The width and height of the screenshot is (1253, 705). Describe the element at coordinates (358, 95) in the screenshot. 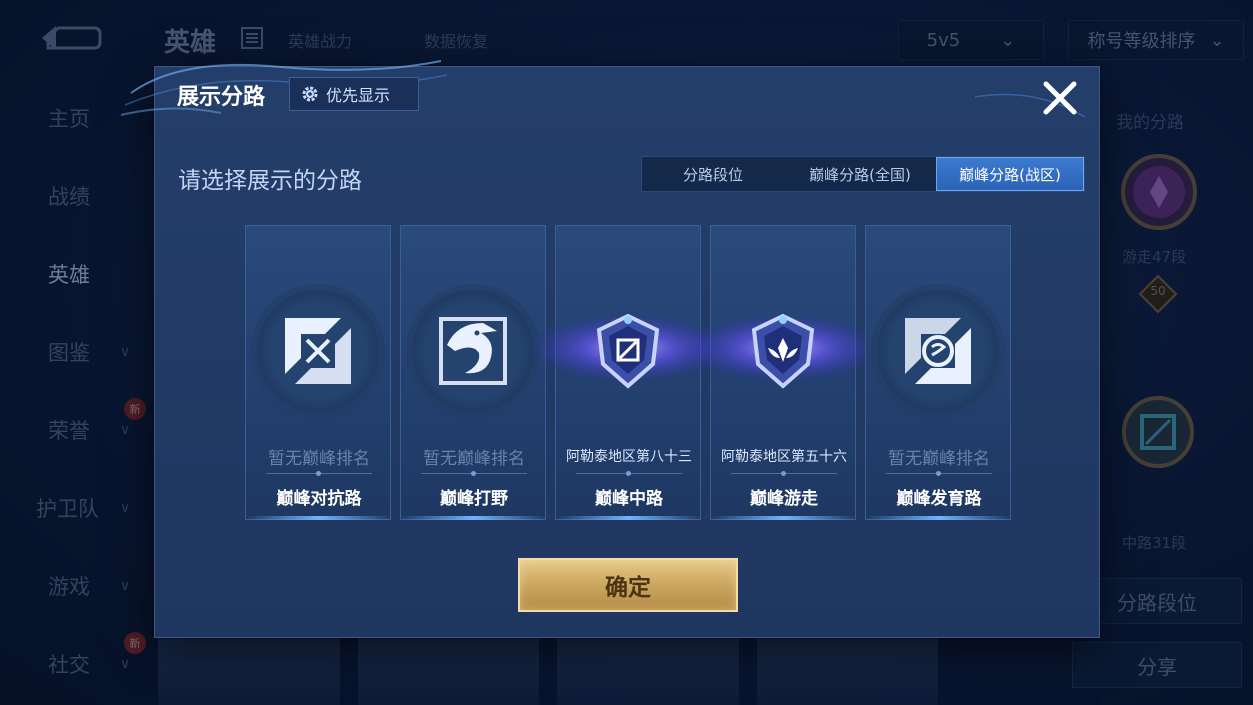

I see `priority-display-label: 优先显示` at that location.